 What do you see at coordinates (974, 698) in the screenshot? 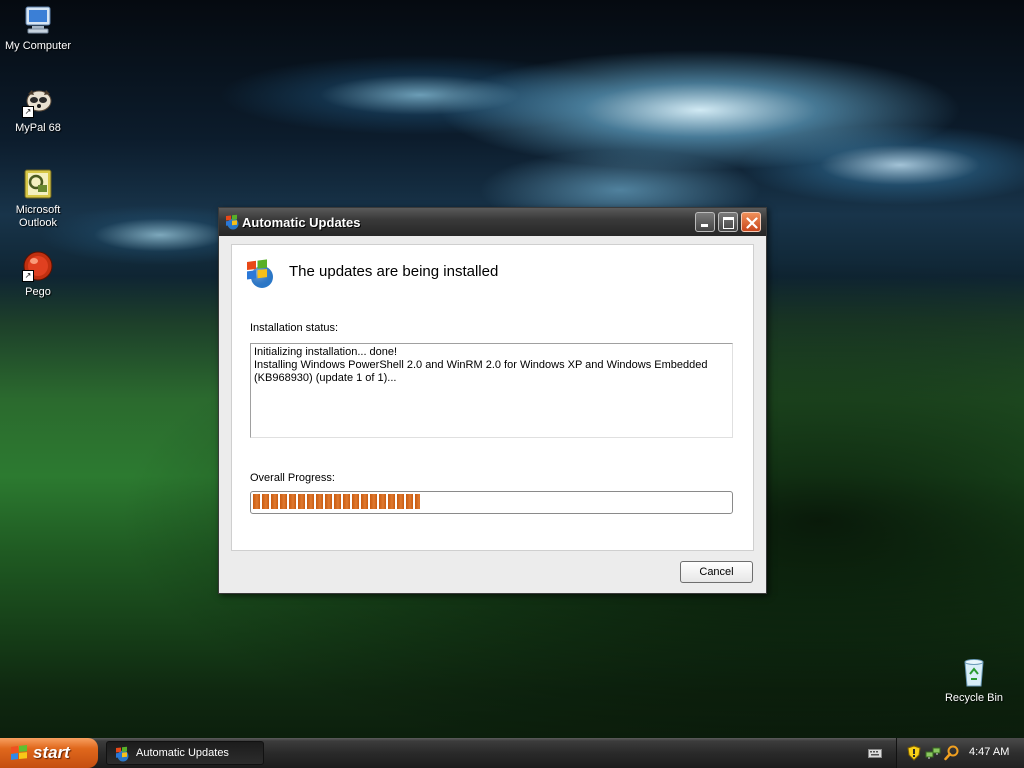
I see `desktop-icon-label: Recycle Bin` at bounding box center [974, 698].